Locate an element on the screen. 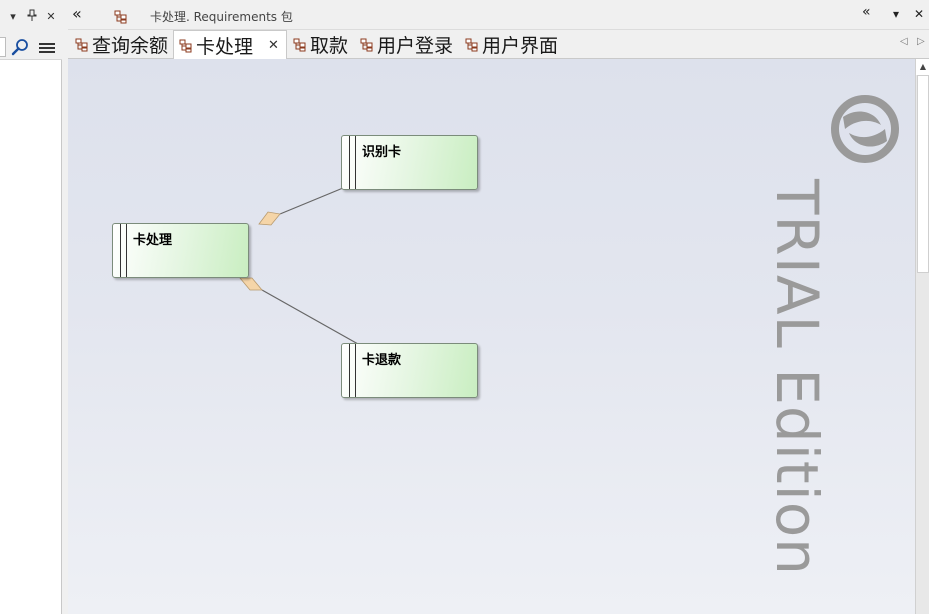 The height and width of the screenshot is (614, 929). left-dock-panel: ▾ ✕ is located at coordinates (31, 307).